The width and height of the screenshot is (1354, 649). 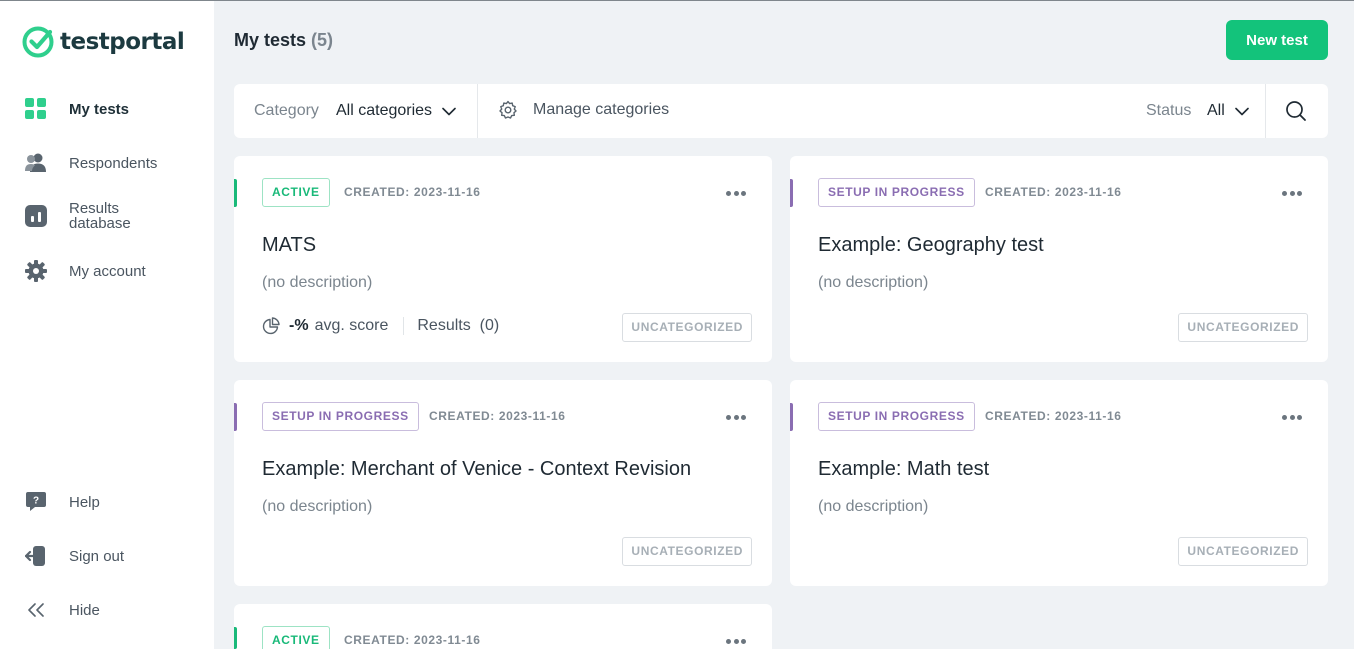 I want to click on grid-icon, so click(x=36, y=109).